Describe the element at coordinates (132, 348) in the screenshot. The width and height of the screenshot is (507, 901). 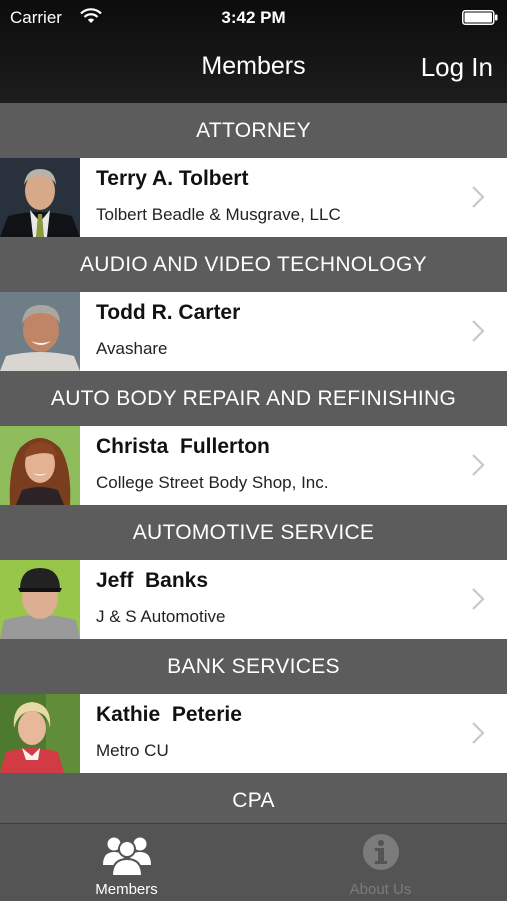
I see `member-company: Avashare` at that location.